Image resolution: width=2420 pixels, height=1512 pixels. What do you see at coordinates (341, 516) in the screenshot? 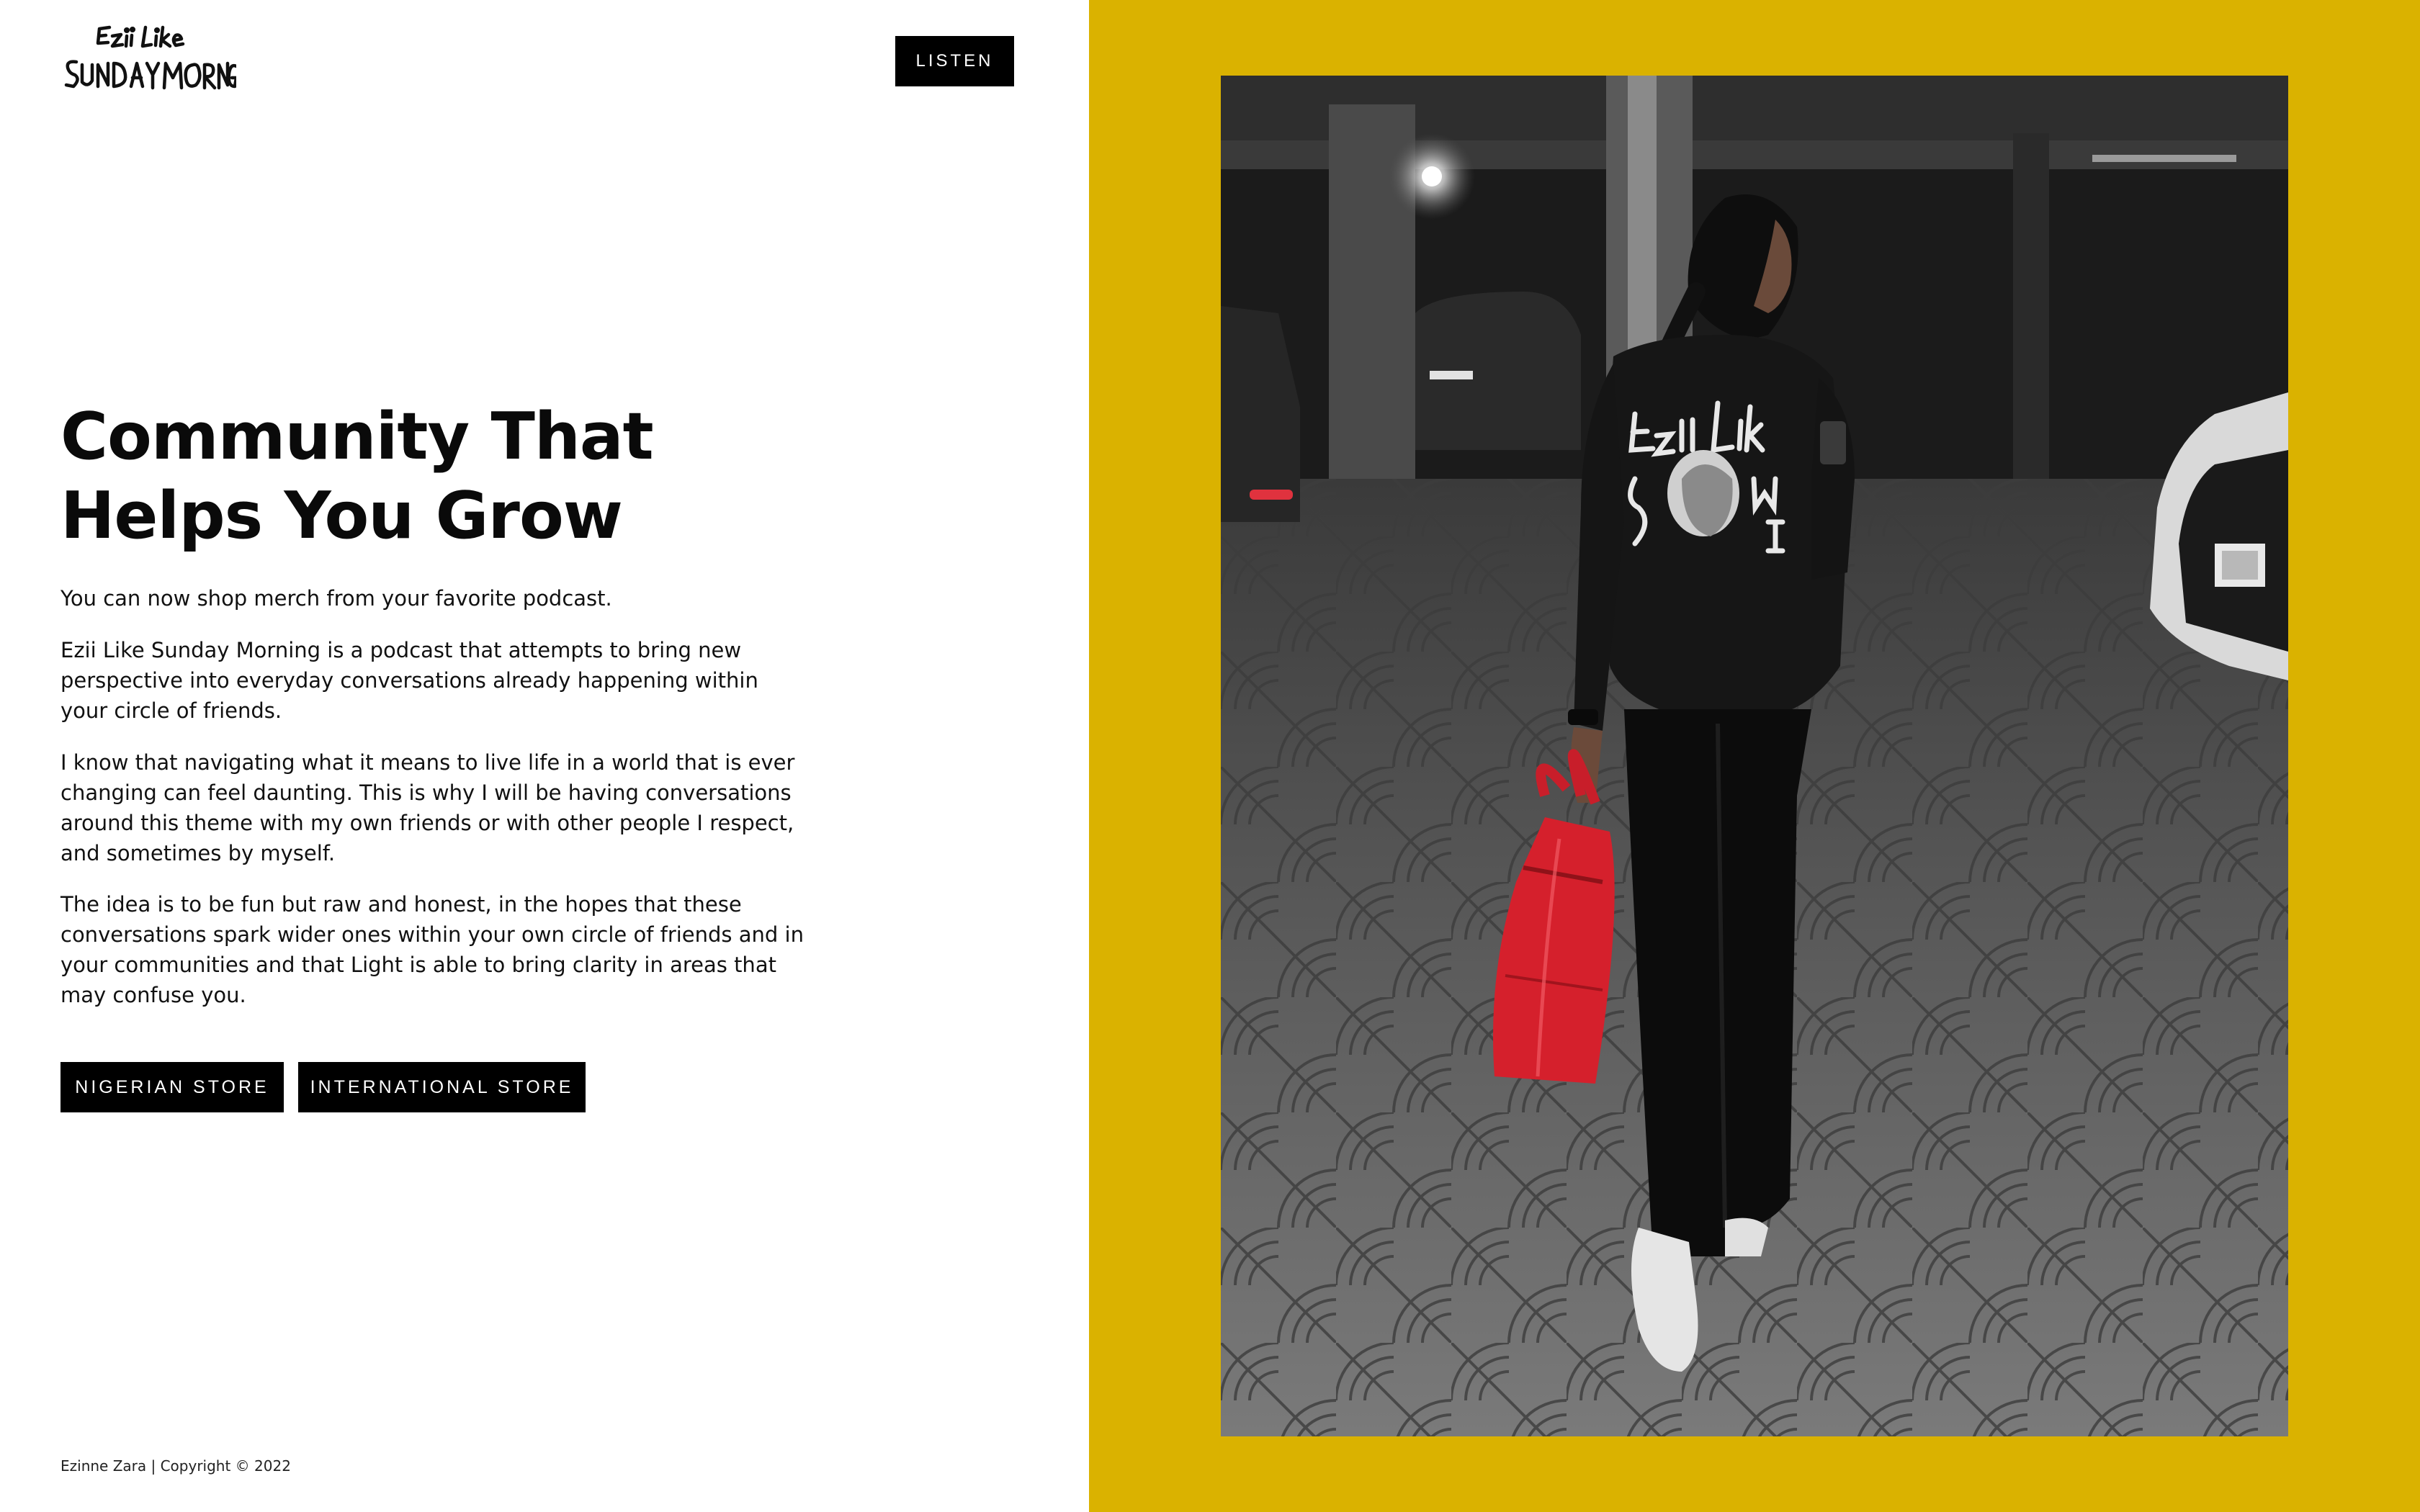
I see `page-title-line: Helps You Grow` at bounding box center [341, 516].